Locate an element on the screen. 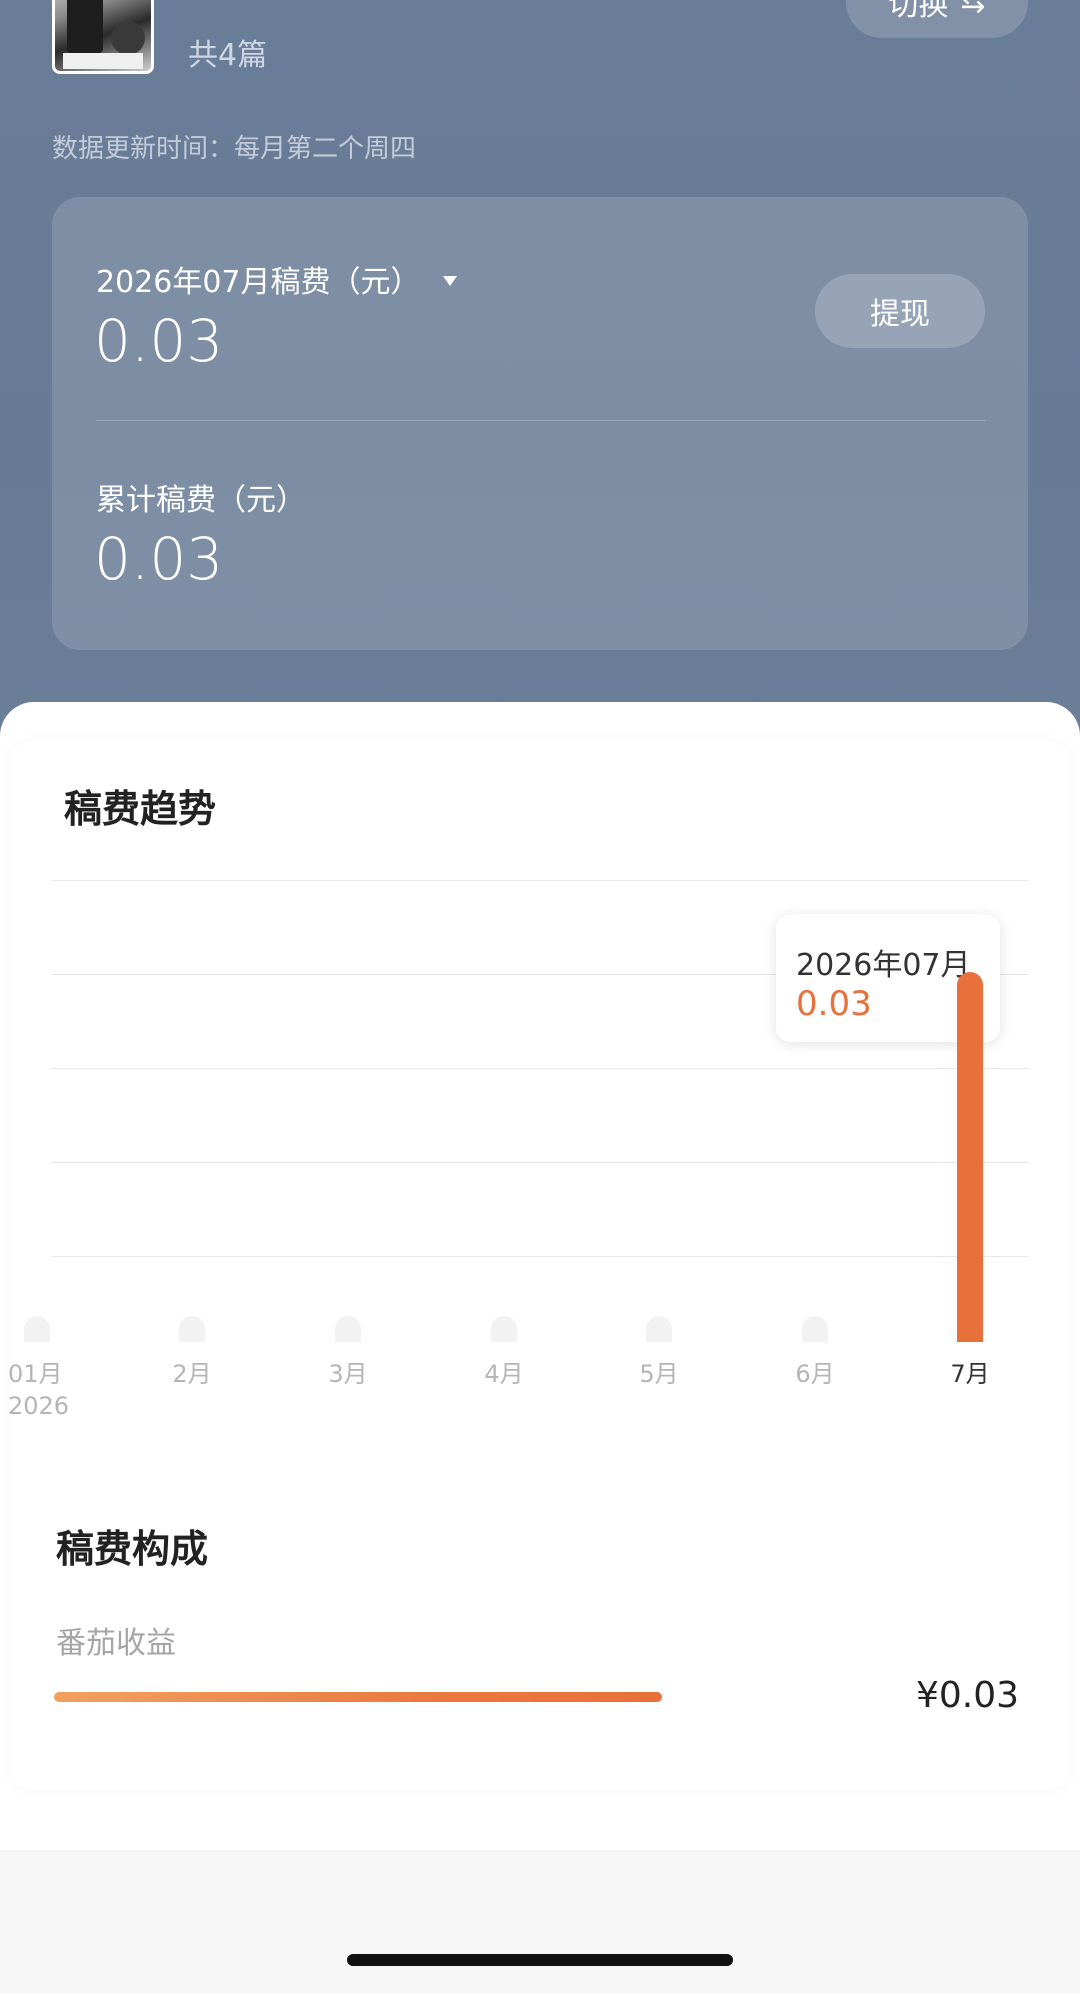  source-progress-fill is located at coordinates (358, 1697).